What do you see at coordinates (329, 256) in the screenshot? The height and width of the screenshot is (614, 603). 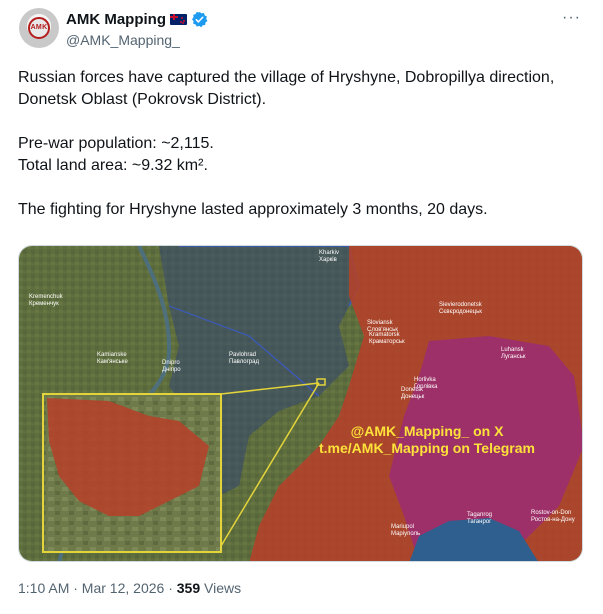 I see `map-label-kharkiv: Kharkiv Харків` at bounding box center [329, 256].